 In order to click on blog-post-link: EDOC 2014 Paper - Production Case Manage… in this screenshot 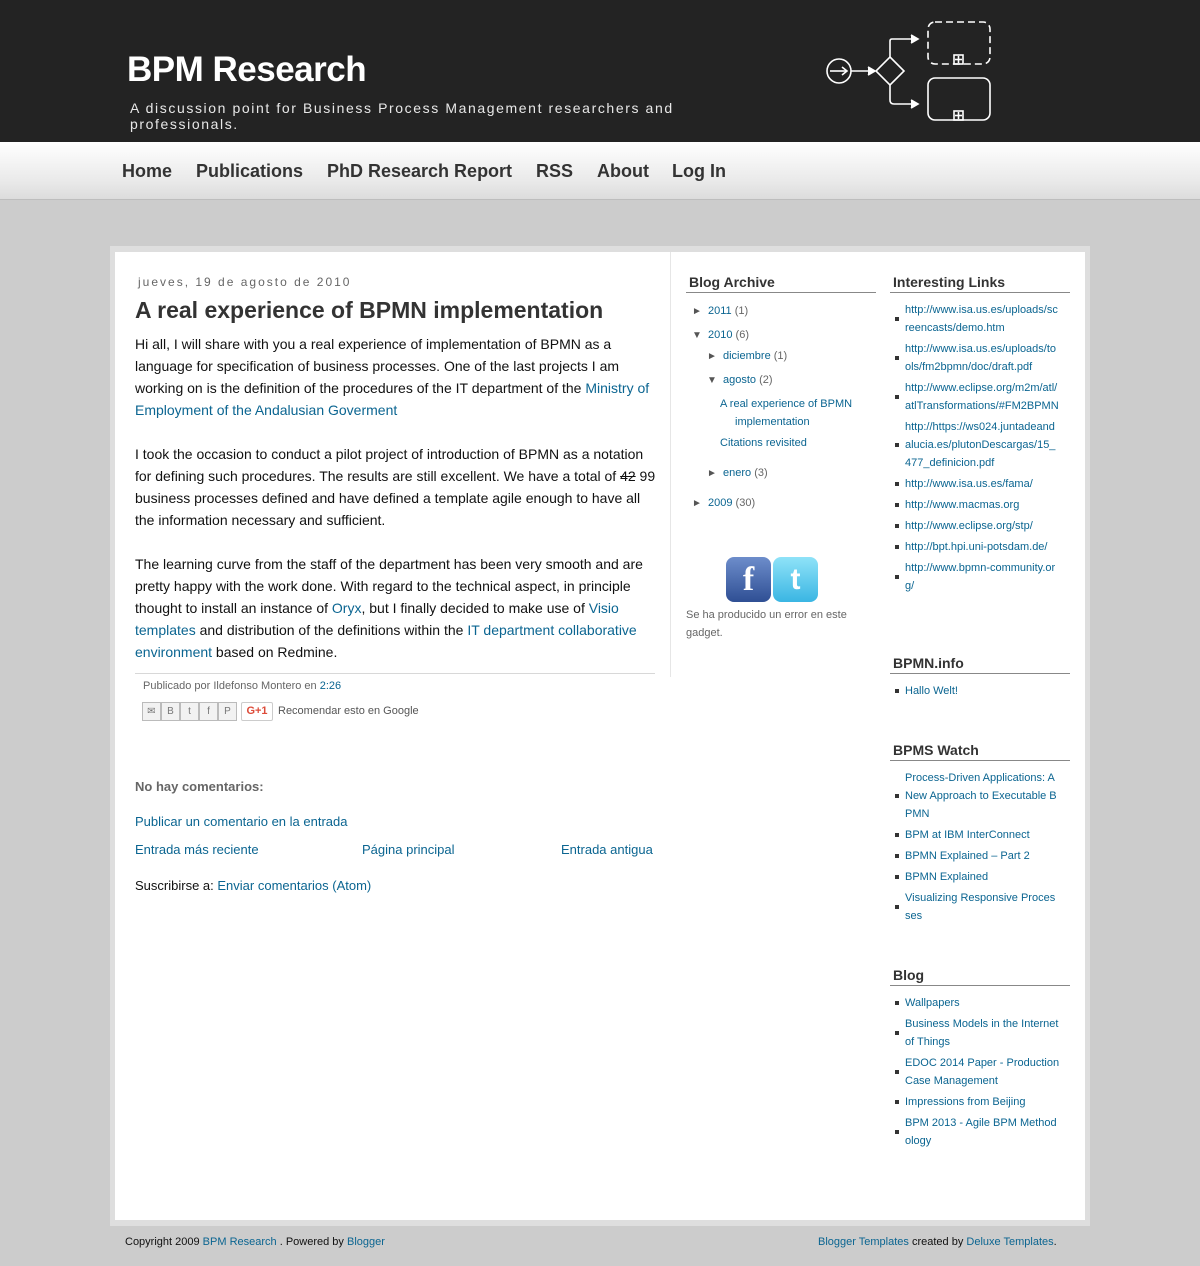, I will do `click(982, 1072)`.